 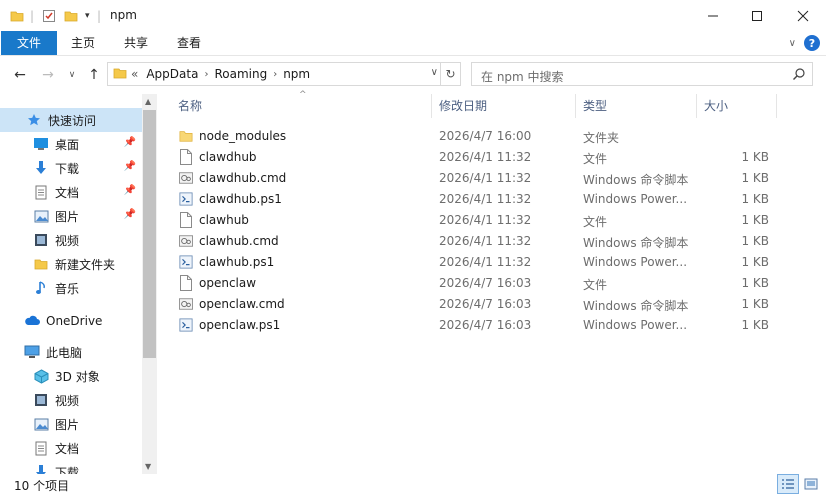 I want to click on details-view-button, so click(x=788, y=484).